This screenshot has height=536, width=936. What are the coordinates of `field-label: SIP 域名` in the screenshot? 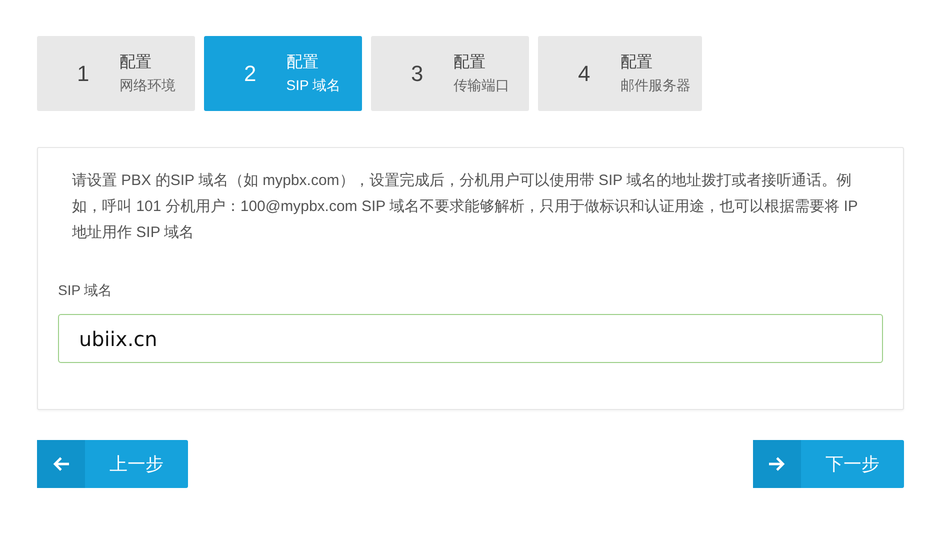 It's located at (85, 291).